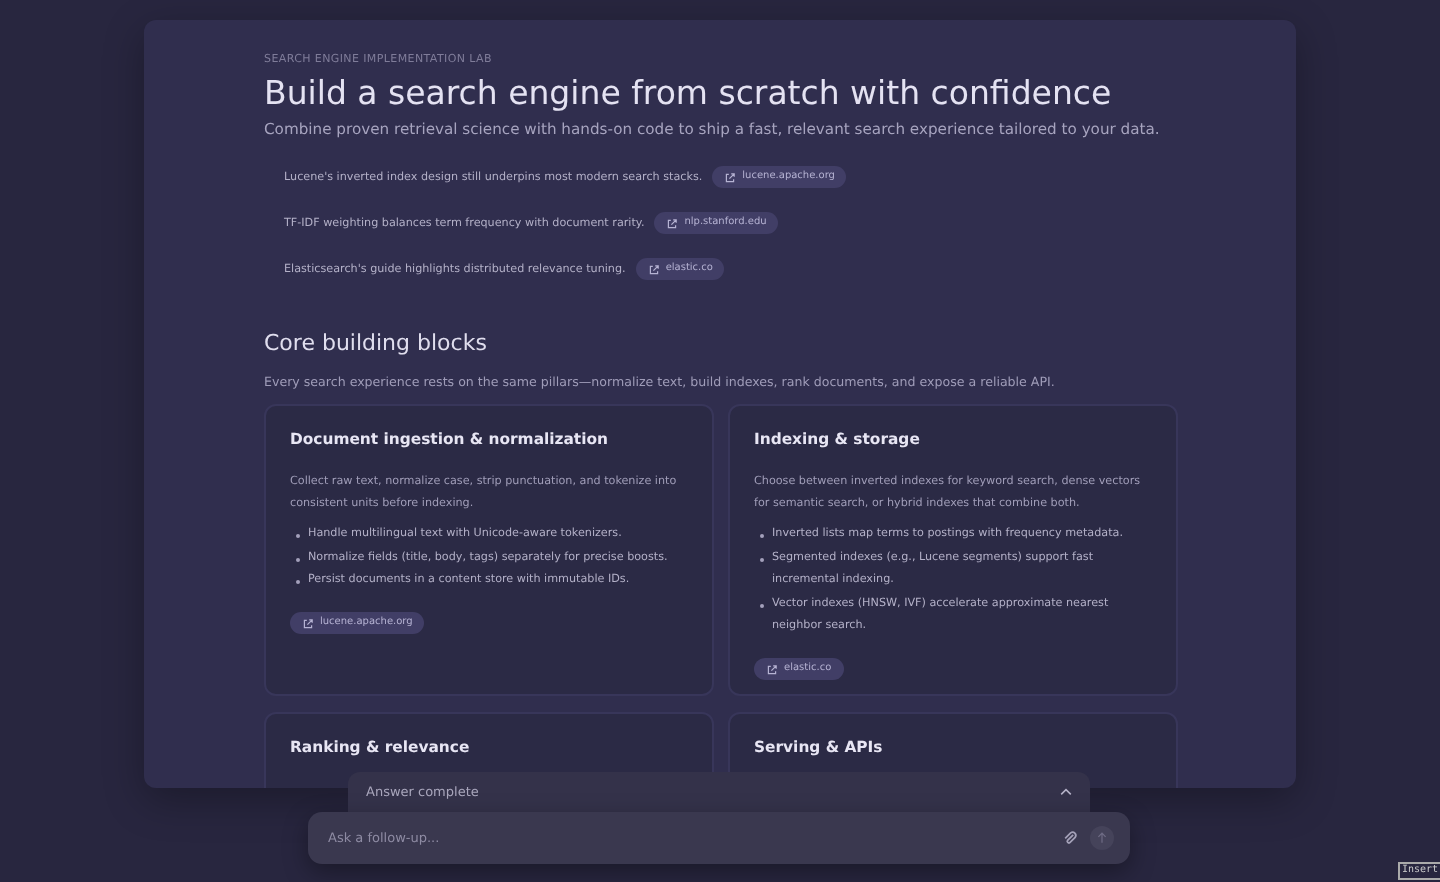 The height and width of the screenshot is (882, 1440). I want to click on expand-chevron-icon, so click(1066, 792).